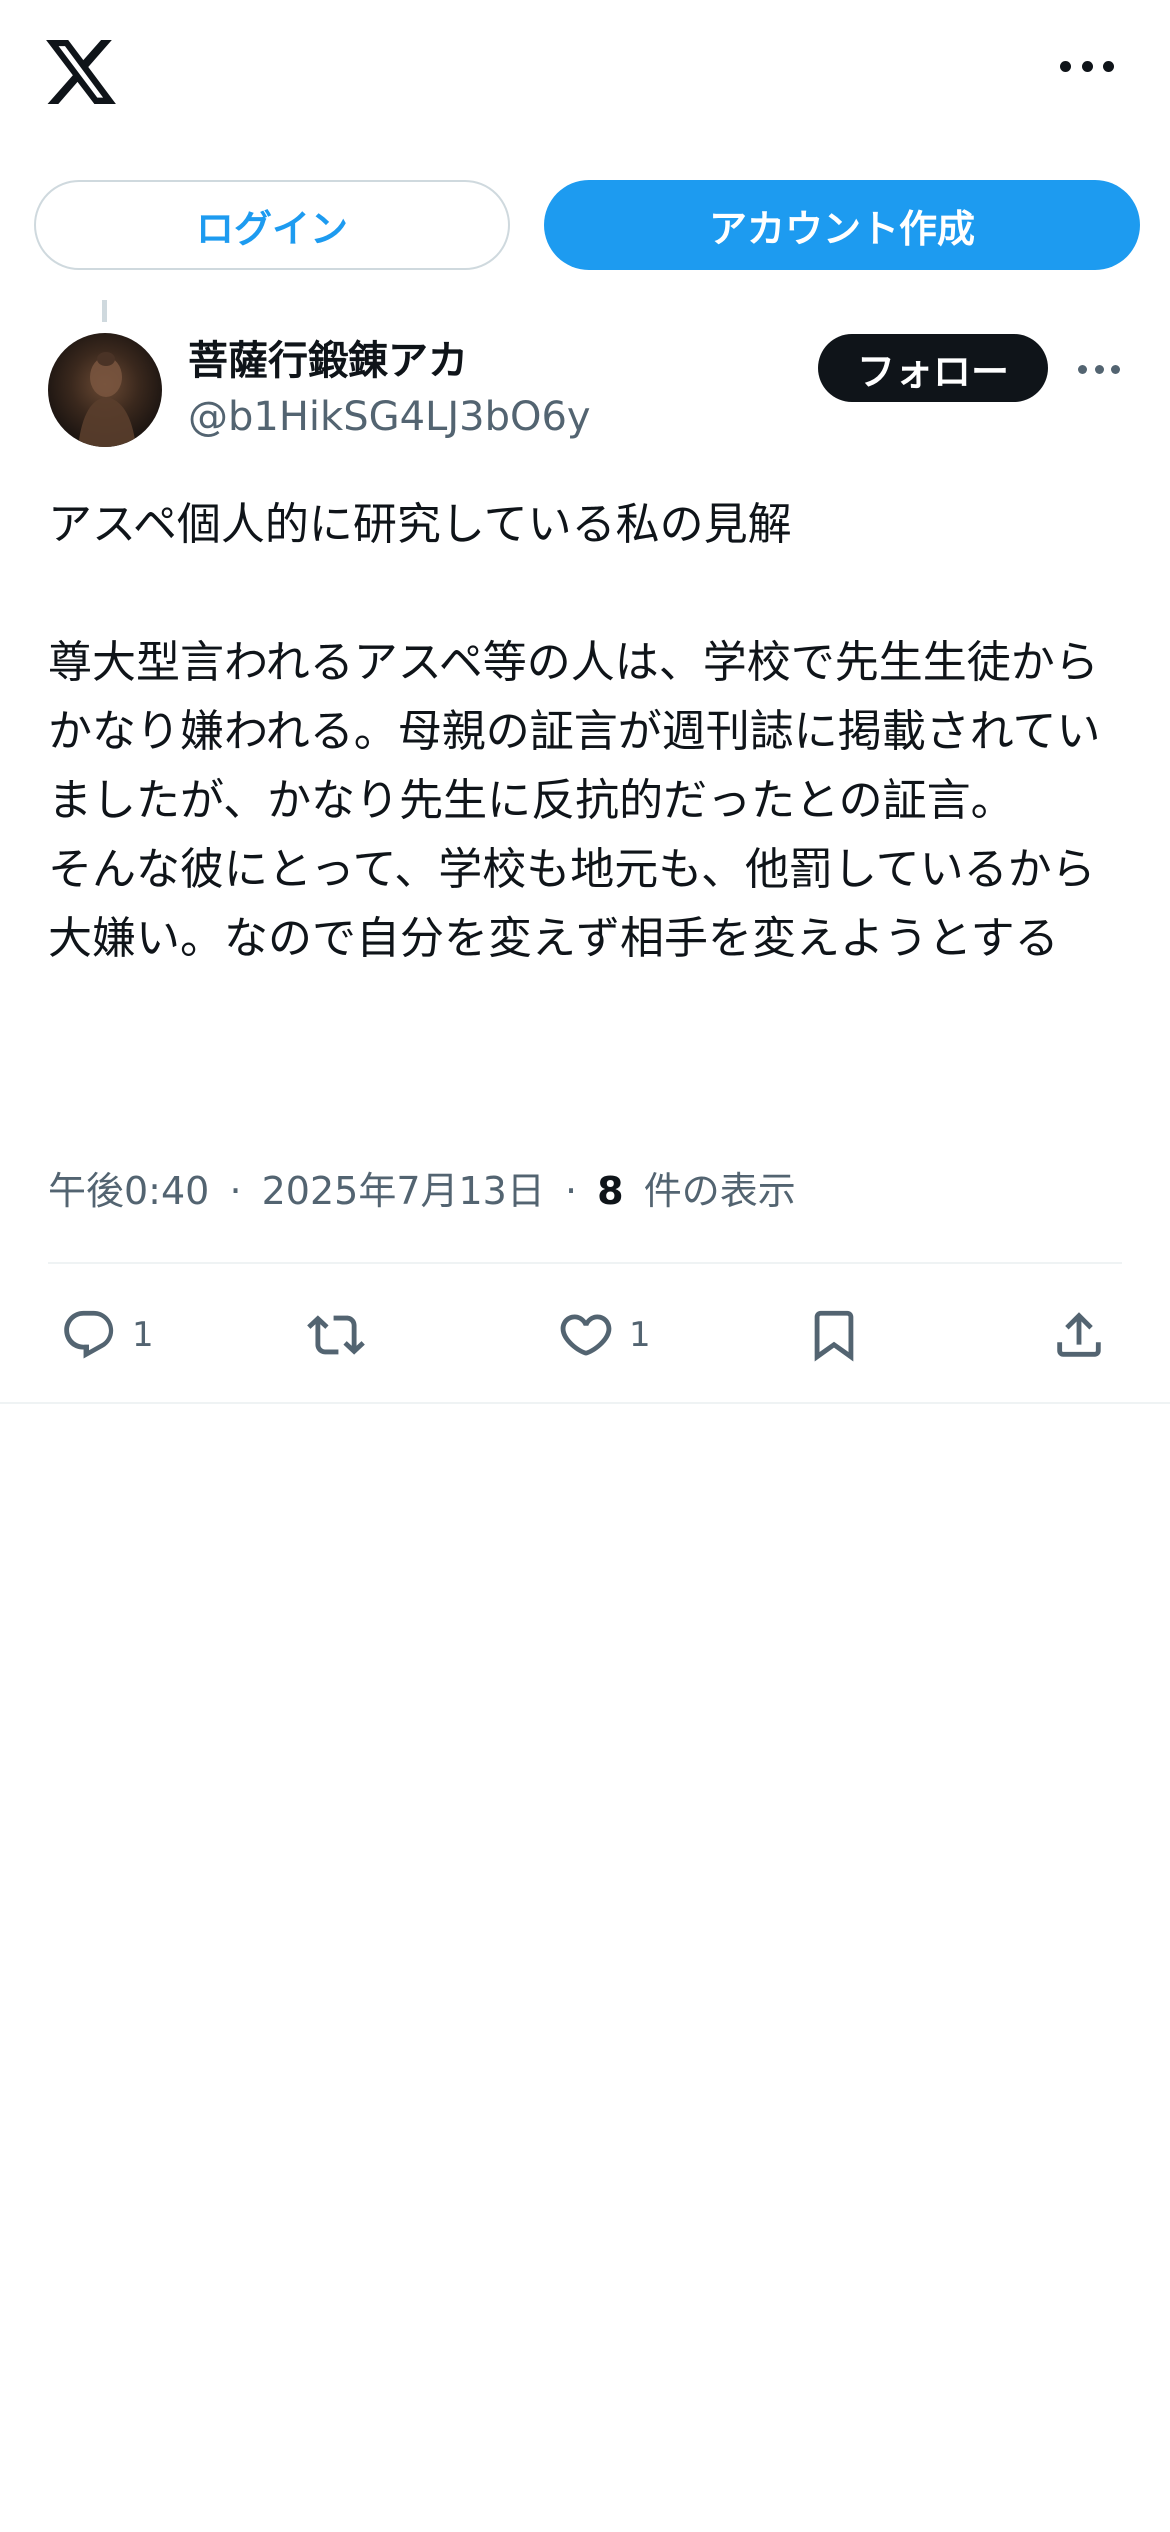 The height and width of the screenshot is (2532, 1170). What do you see at coordinates (143, 1335) in the screenshot?
I see `reply-count: 1` at bounding box center [143, 1335].